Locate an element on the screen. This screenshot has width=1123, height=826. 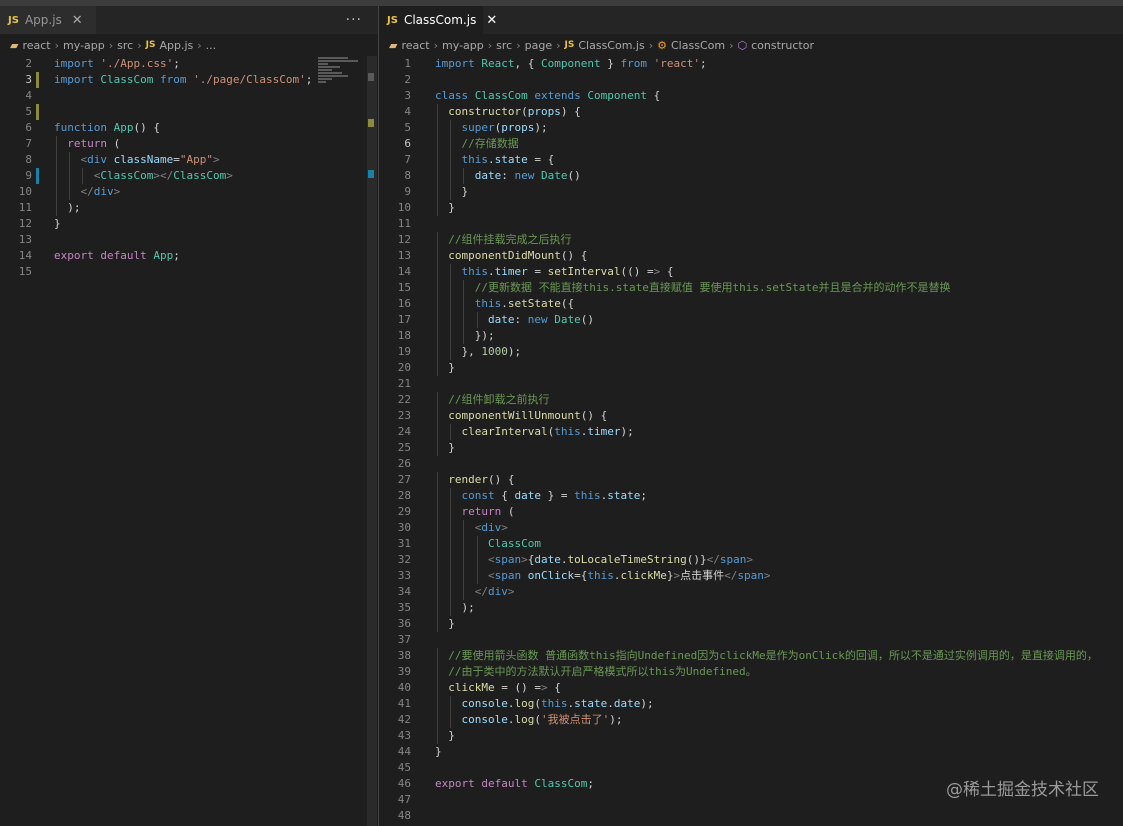
tab-app-js: JS App.js ✕ is located at coordinates (48, 20).